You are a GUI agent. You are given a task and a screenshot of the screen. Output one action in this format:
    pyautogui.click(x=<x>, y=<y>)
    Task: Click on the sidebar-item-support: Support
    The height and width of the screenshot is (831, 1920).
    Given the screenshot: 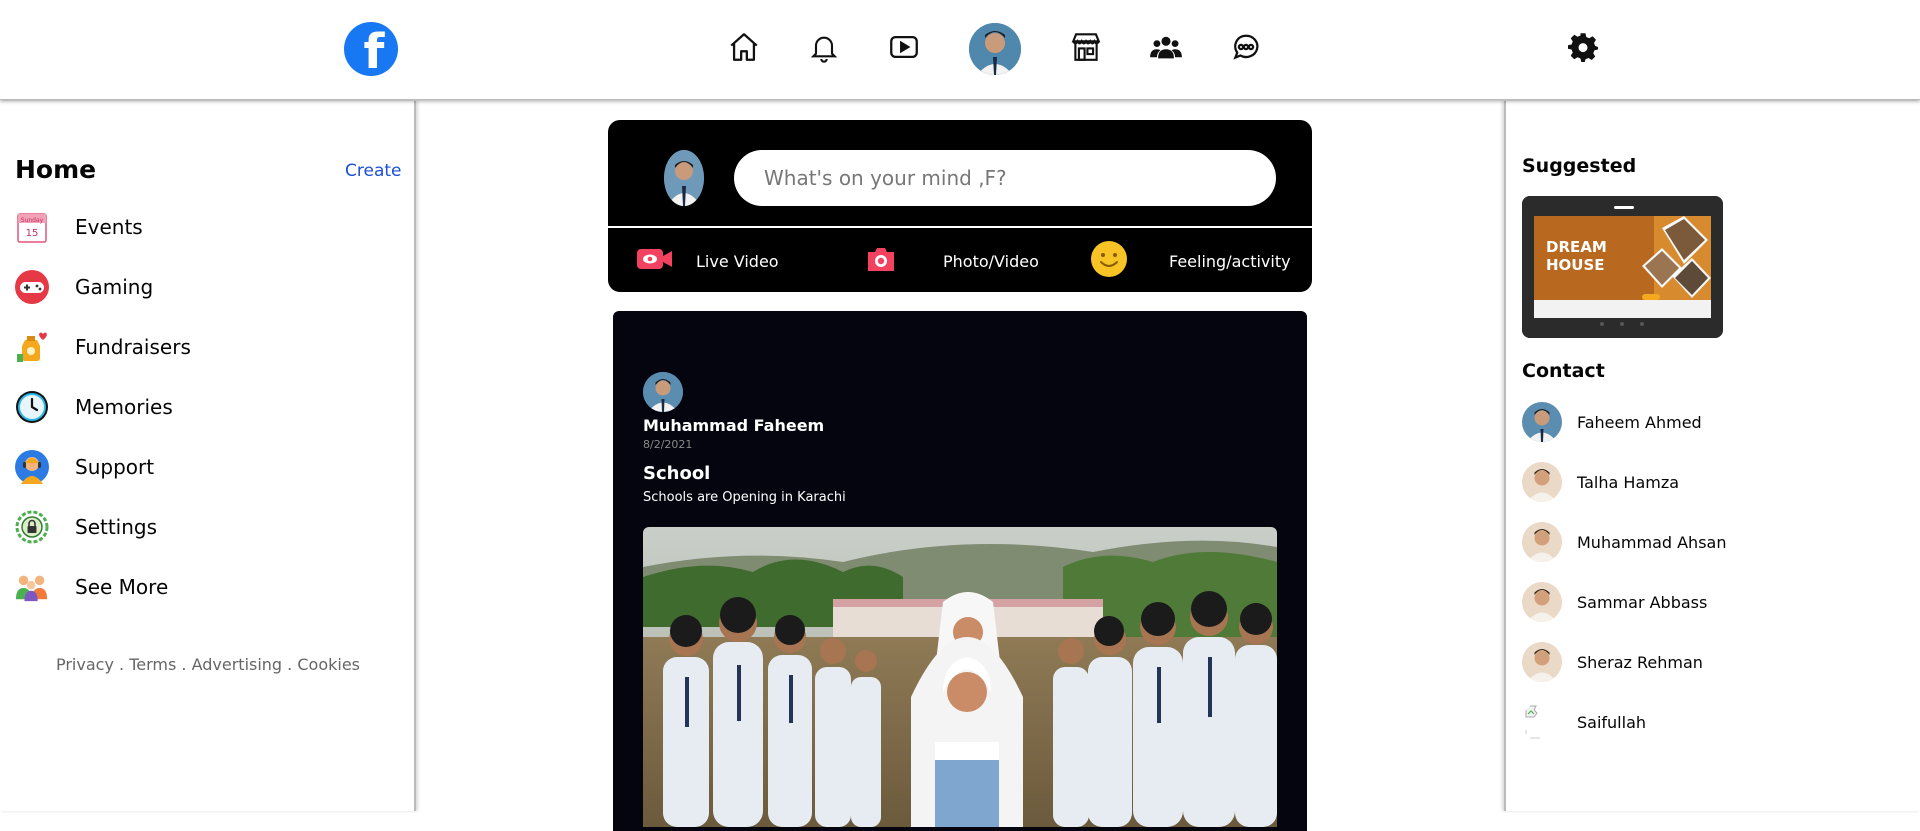 What is the action you would take?
    pyautogui.click(x=205, y=467)
    